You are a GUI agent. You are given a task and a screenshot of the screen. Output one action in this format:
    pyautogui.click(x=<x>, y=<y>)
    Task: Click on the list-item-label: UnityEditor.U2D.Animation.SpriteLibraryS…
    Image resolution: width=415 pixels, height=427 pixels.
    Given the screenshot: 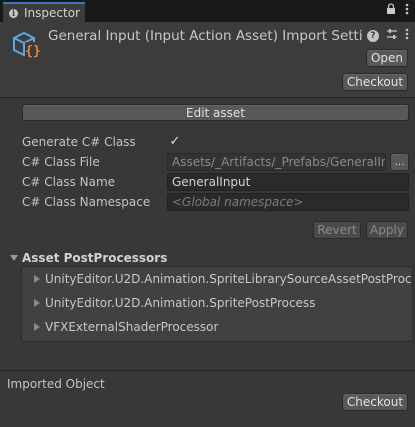 What is the action you would take?
    pyautogui.click(x=229, y=279)
    